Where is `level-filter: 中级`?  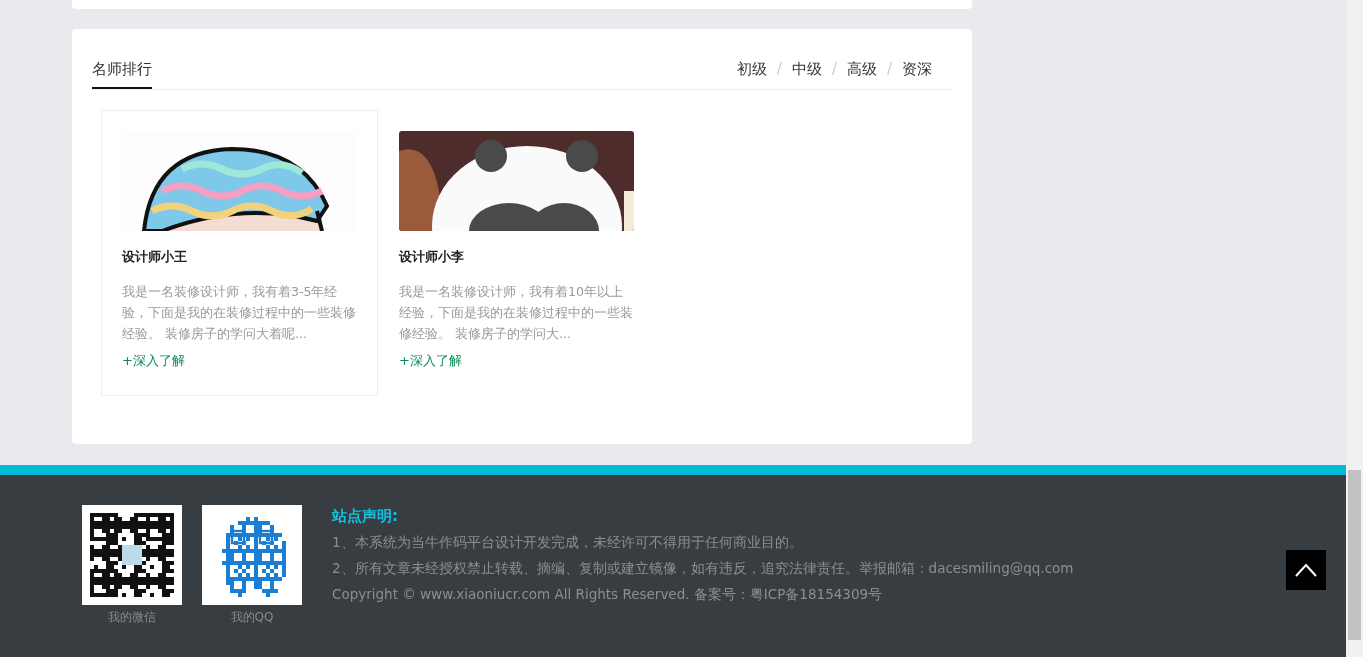 level-filter: 中级 is located at coordinates (806, 69).